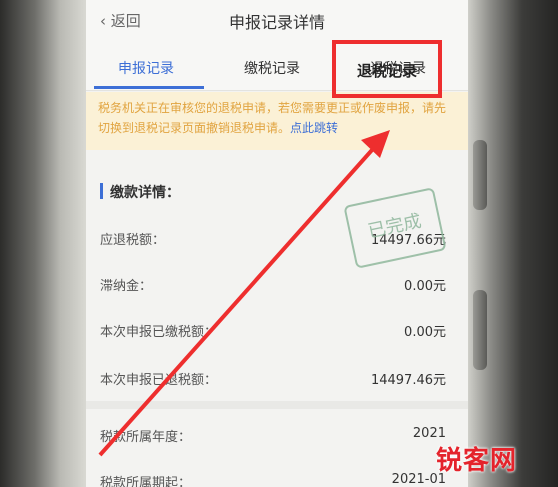  I want to click on arrow-head, so click(375, 144).